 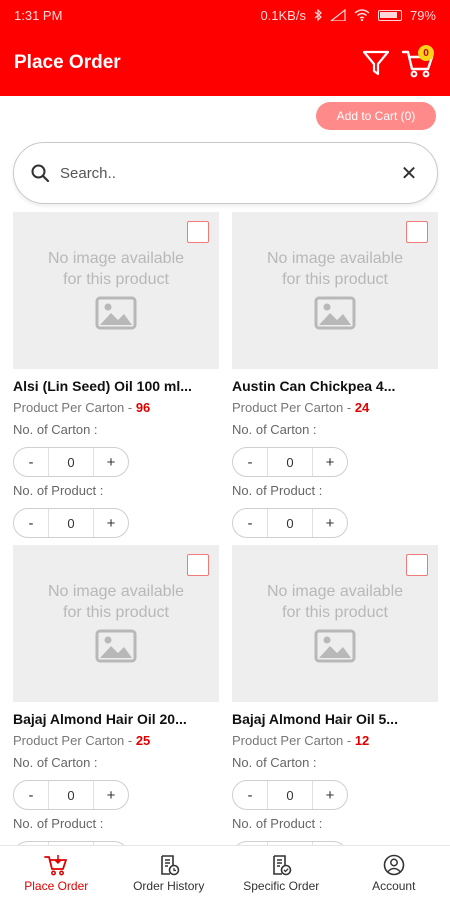 I want to click on filter-button, so click(x=376, y=63).